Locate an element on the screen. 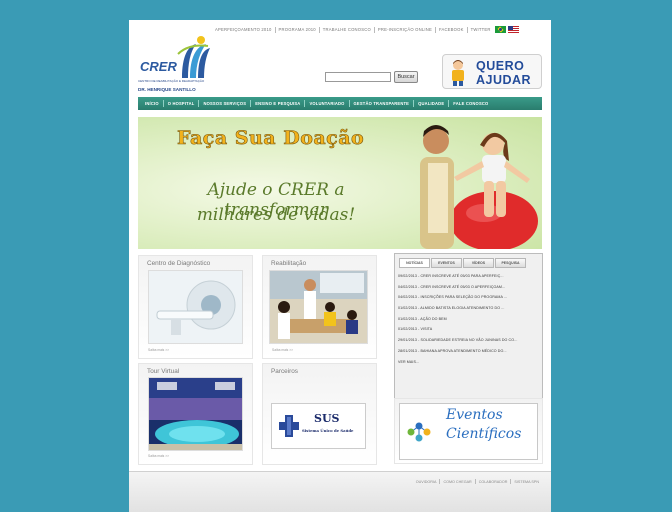  eventos-line-1: Eventos is located at coordinates (474, 415).